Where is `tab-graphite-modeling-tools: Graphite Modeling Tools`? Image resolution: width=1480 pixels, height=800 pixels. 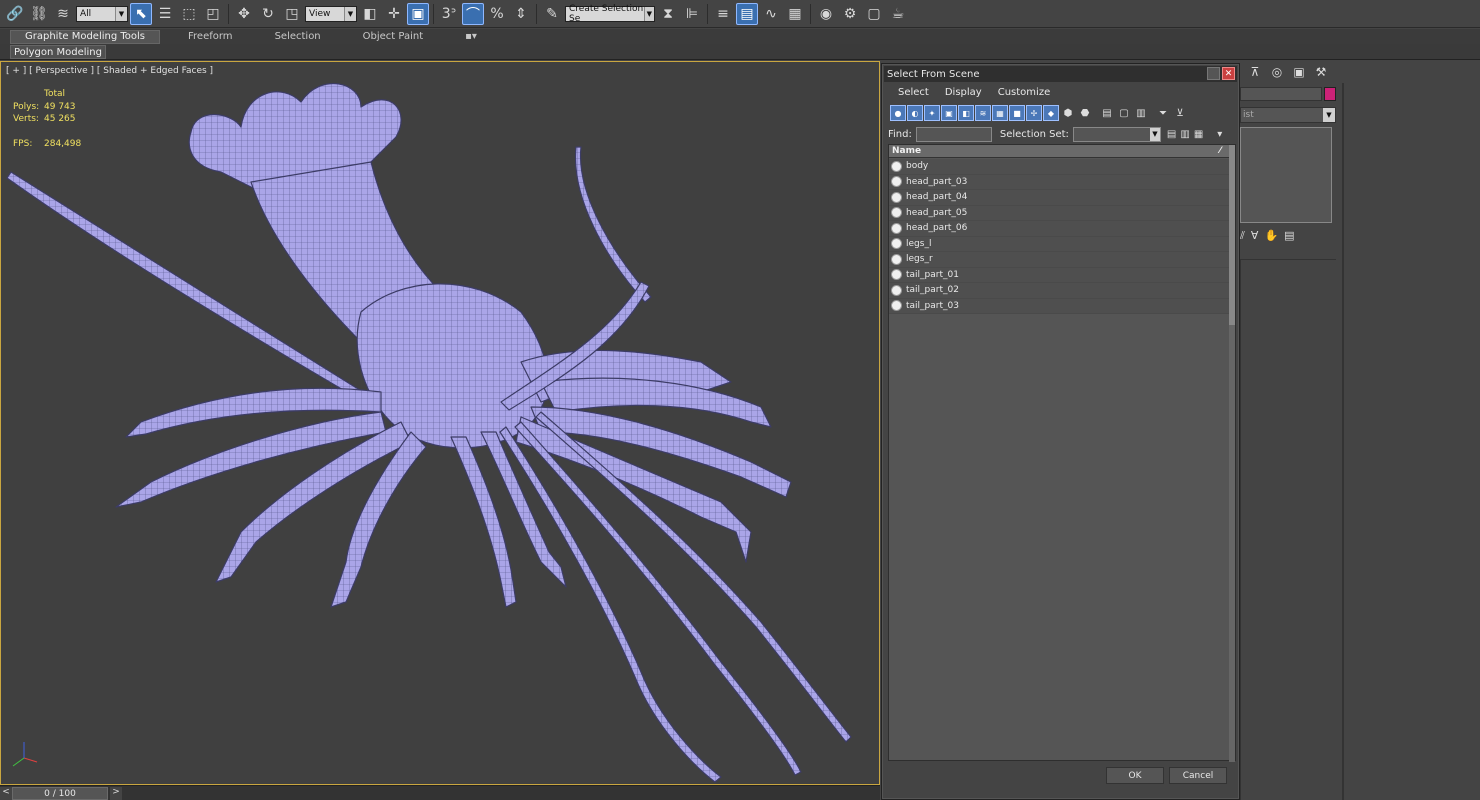 tab-graphite-modeling-tools: Graphite Modeling Tools is located at coordinates (85, 36).